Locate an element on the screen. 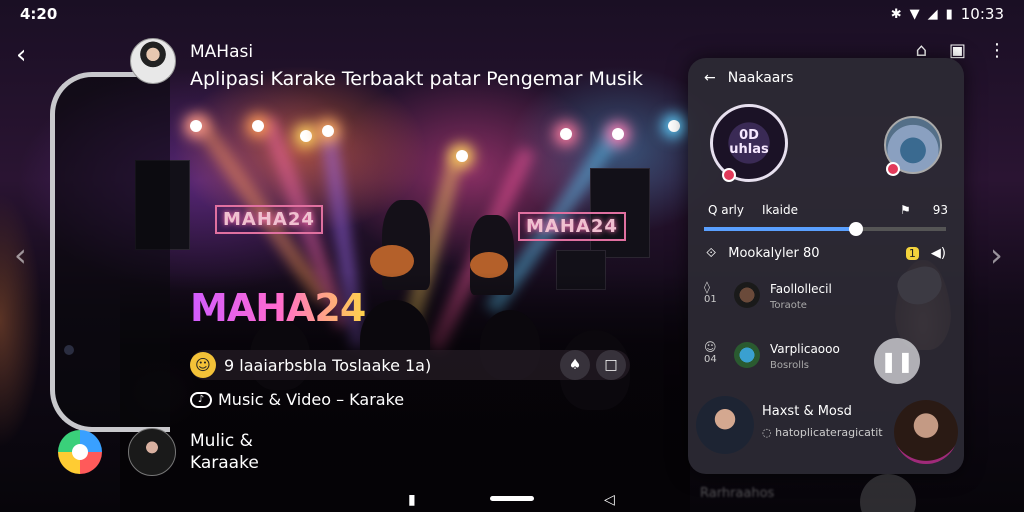 This screenshot has width=1024, height=512. progress-track is located at coordinates (825, 229).